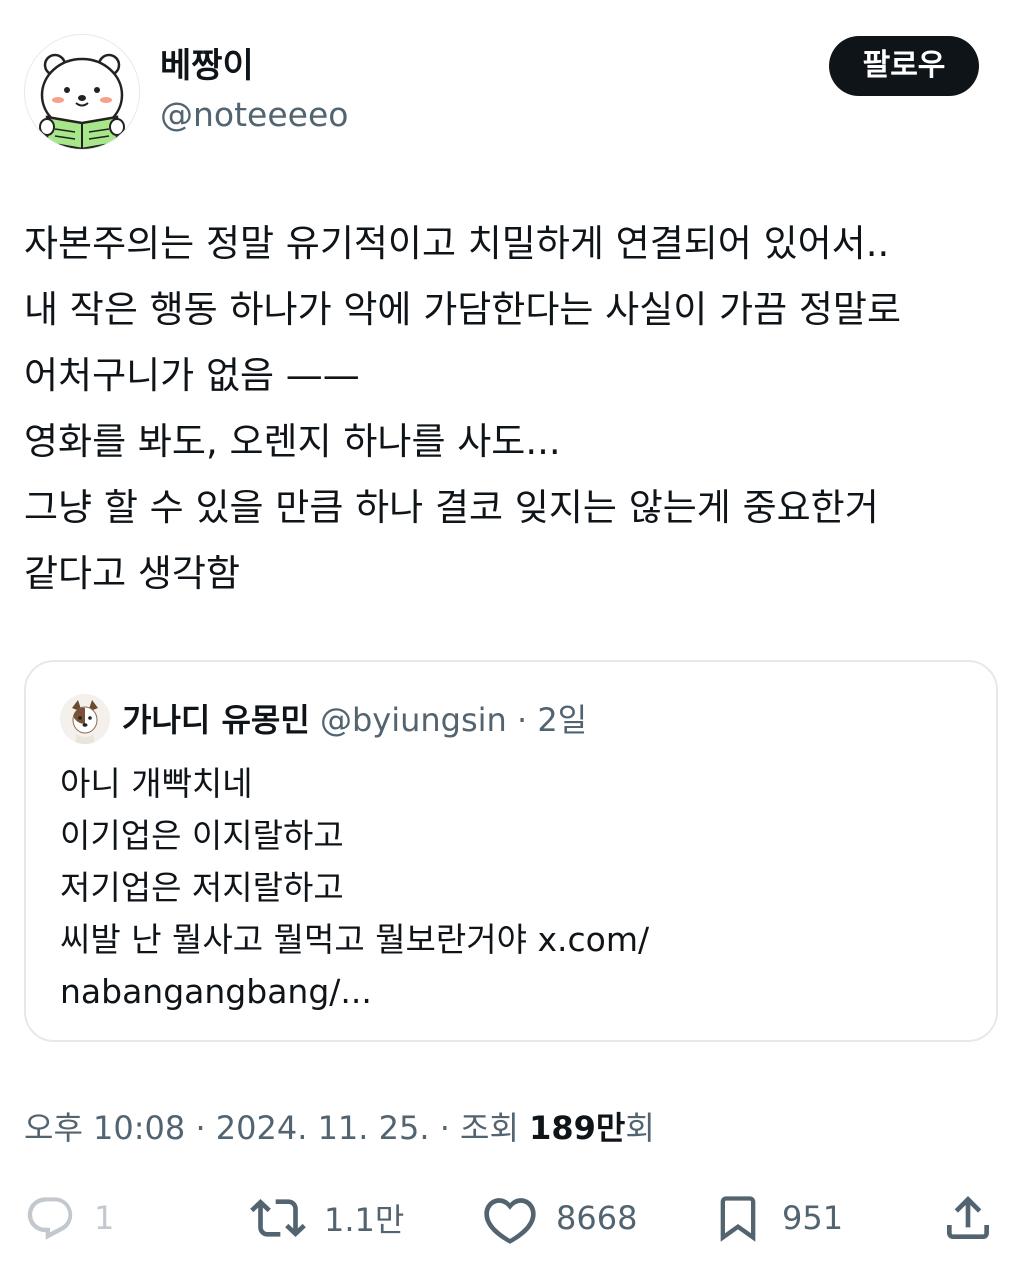 The width and height of the screenshot is (1024, 1270). I want to click on dog-avatar-image, so click(85, 719).